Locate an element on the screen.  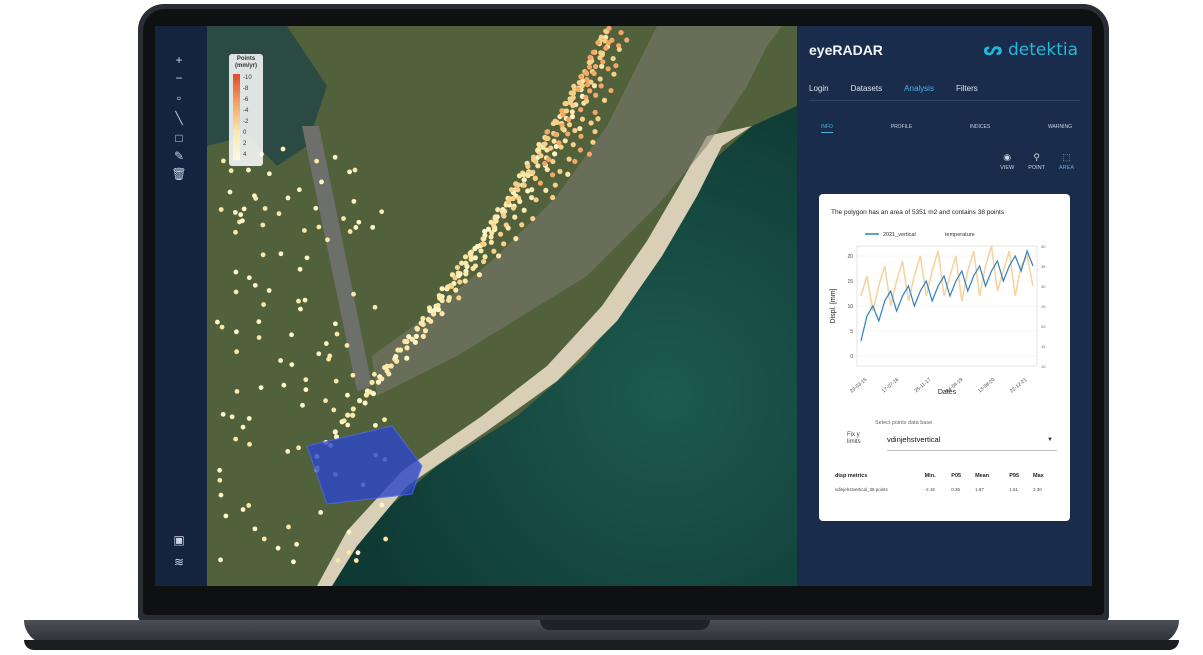
nav-datasets: Datasets is located at coordinates (867, 92).